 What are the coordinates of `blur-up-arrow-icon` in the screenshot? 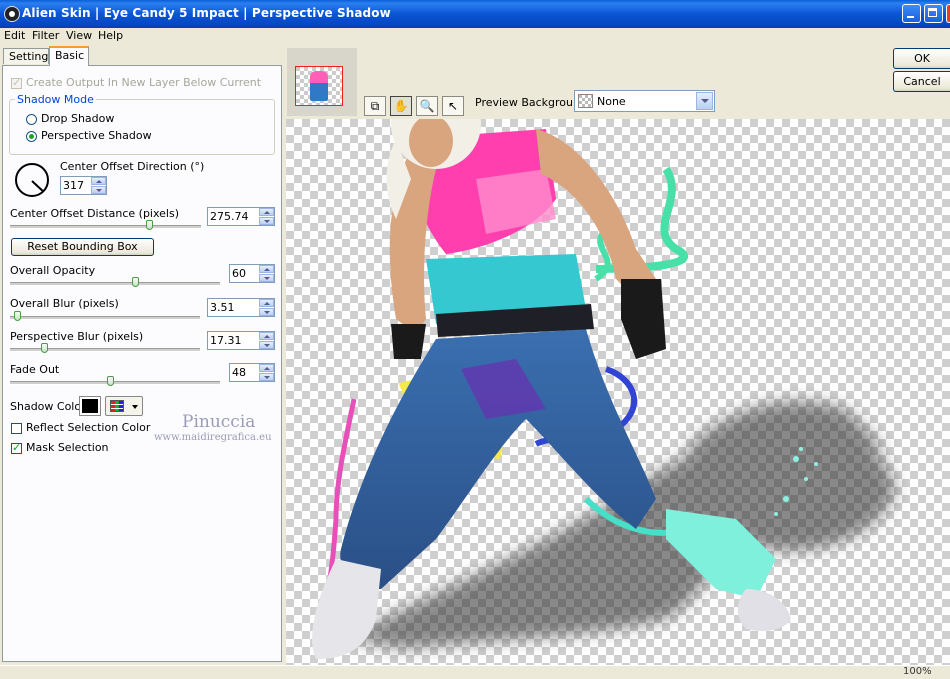 It's located at (266, 303).